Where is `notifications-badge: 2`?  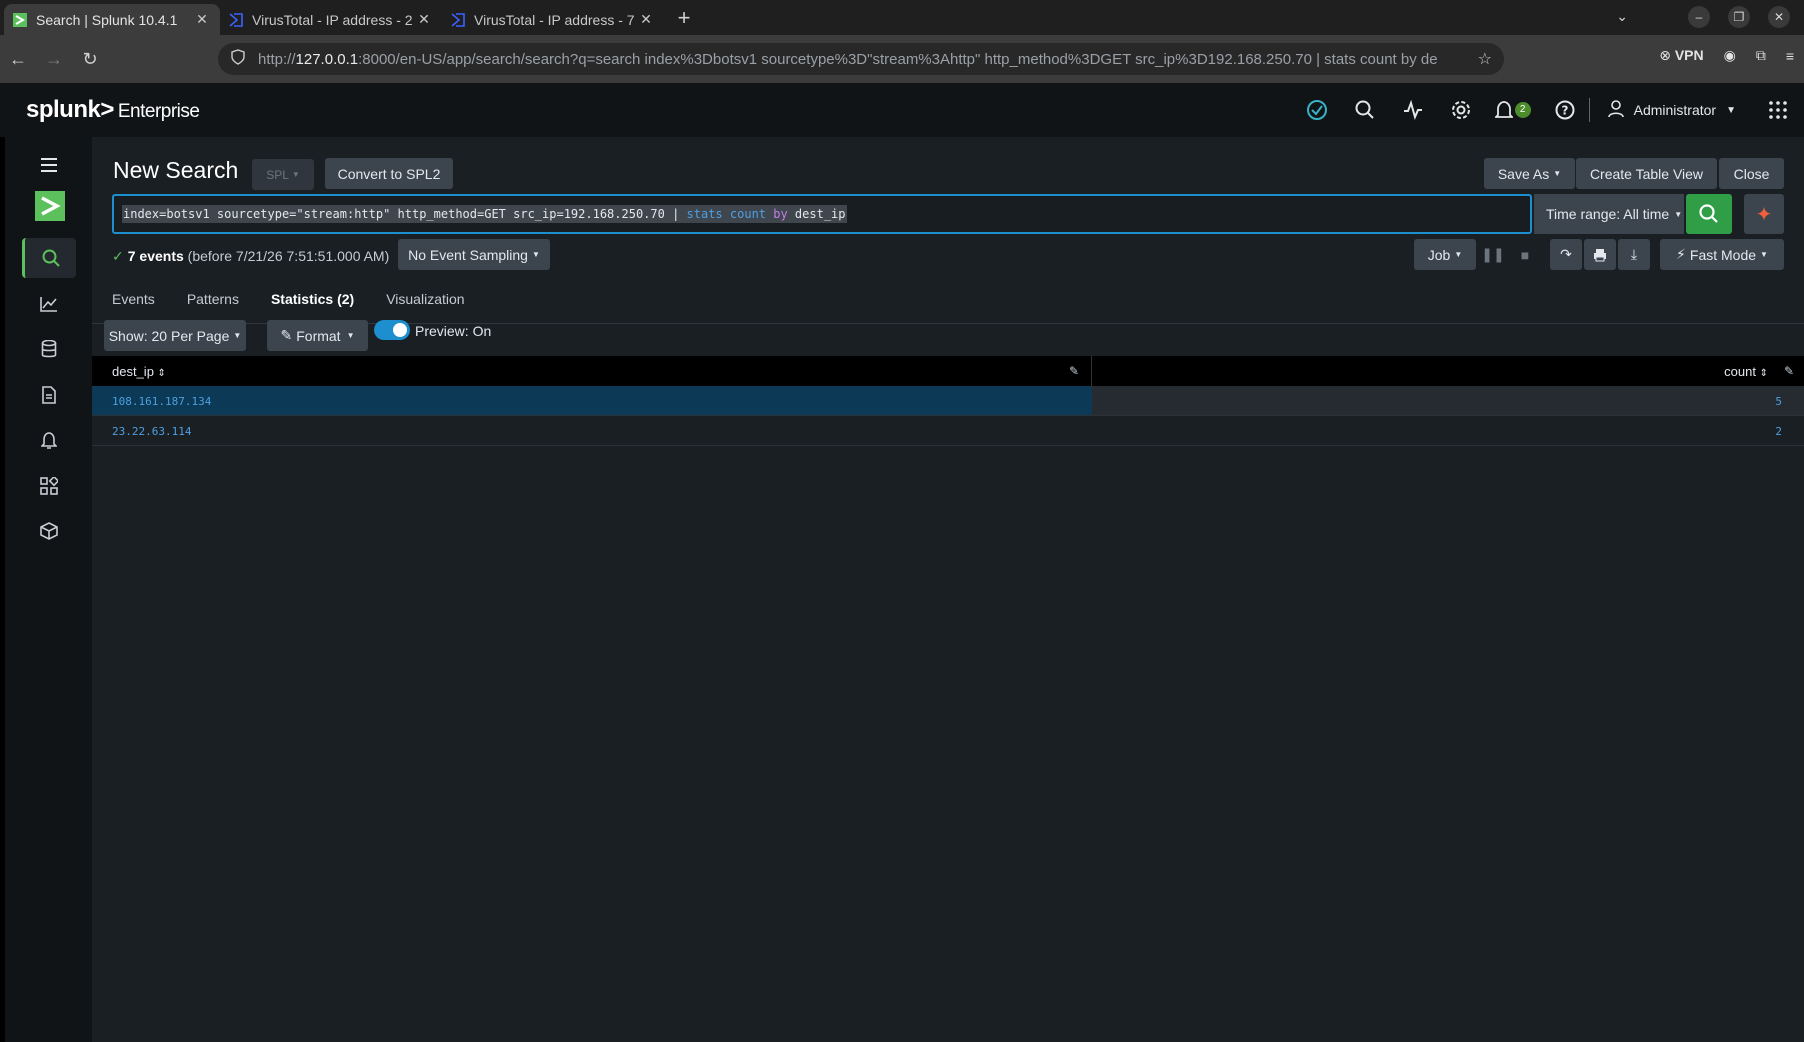
notifications-badge: 2 is located at coordinates (1522, 110).